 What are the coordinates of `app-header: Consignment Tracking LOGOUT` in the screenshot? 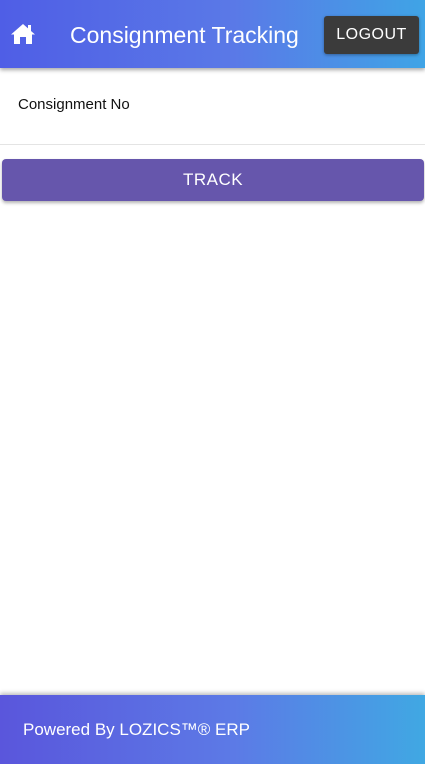 It's located at (212, 34).